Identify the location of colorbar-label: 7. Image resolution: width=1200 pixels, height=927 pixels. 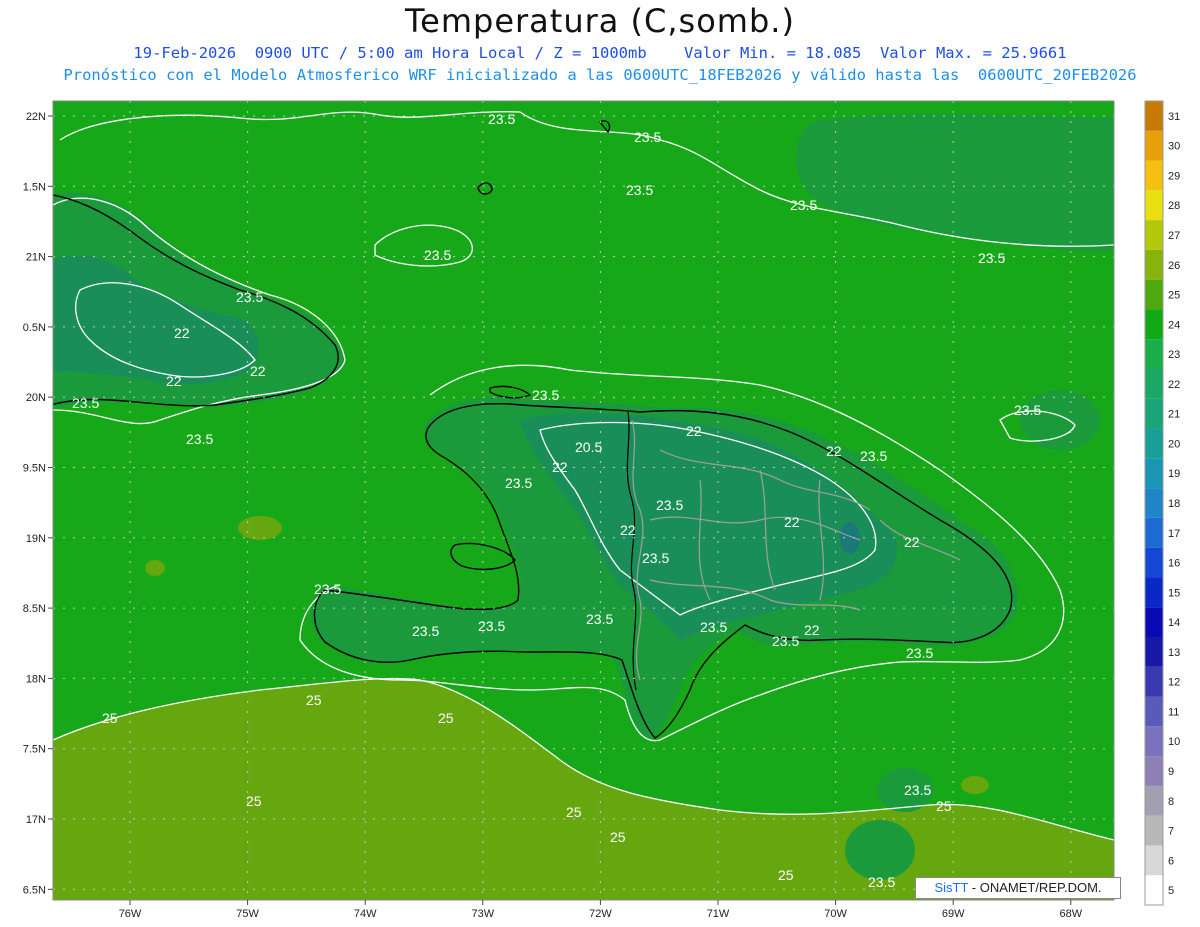
(1171, 832).